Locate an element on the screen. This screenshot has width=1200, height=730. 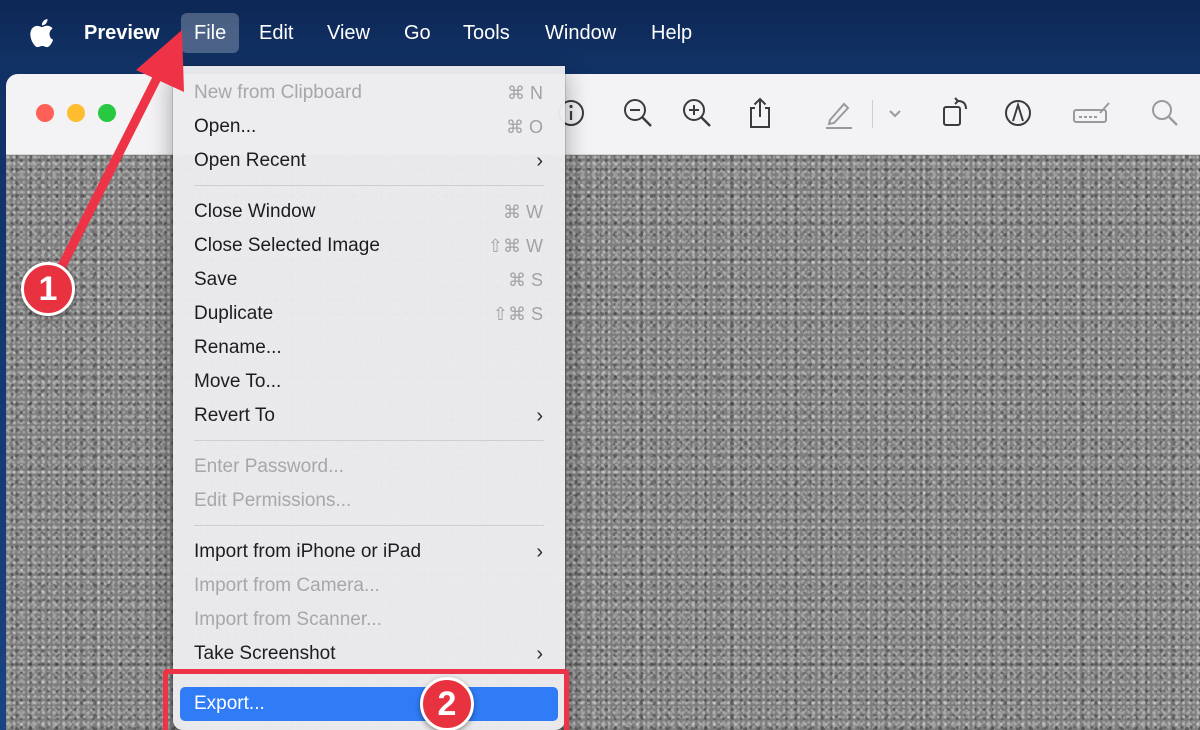
search-icon is located at coordinates (1165, 113).